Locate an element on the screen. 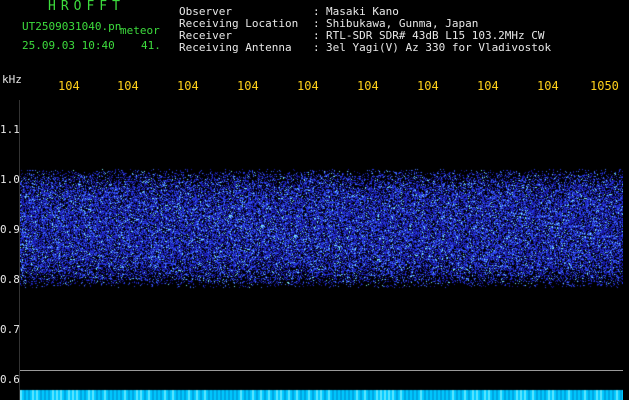 This screenshot has width=629, height=400. y-tick-label: 0.6 is located at coordinates (10, 379).